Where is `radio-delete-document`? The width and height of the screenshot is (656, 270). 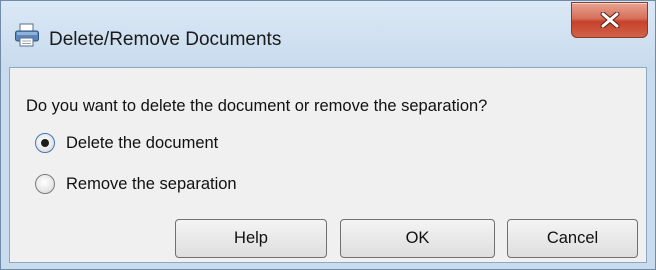 radio-delete-document is located at coordinates (45, 143).